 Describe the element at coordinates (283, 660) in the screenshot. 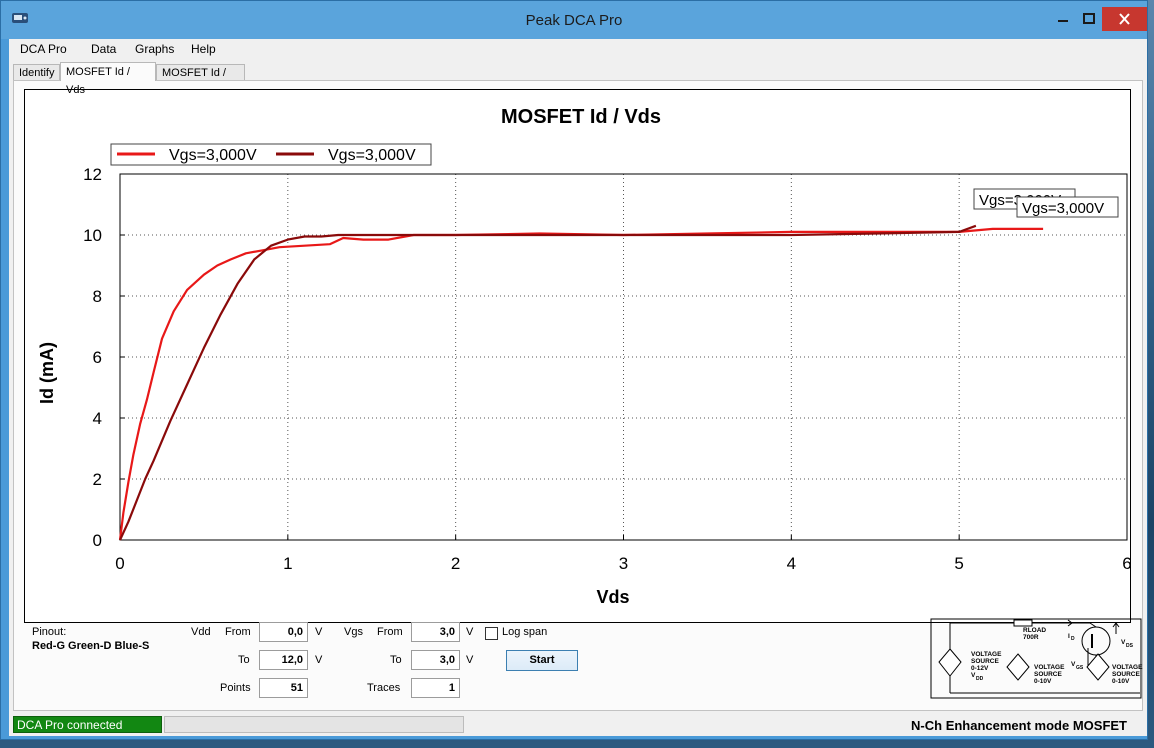

I see `vdd-to-field: 12,0` at that location.